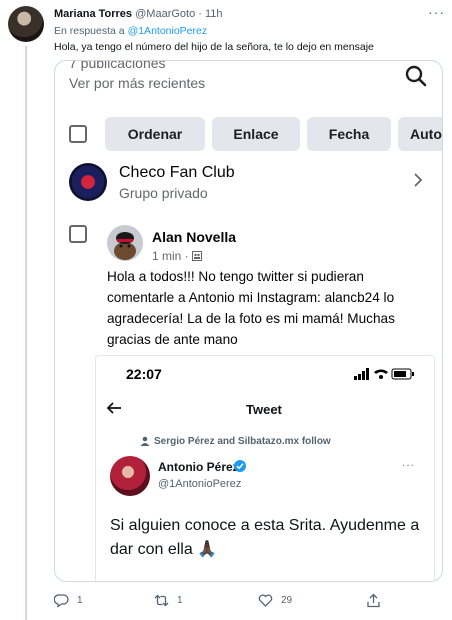 This screenshot has width=452, height=620. I want to click on status-bar-icons, so click(384, 374).